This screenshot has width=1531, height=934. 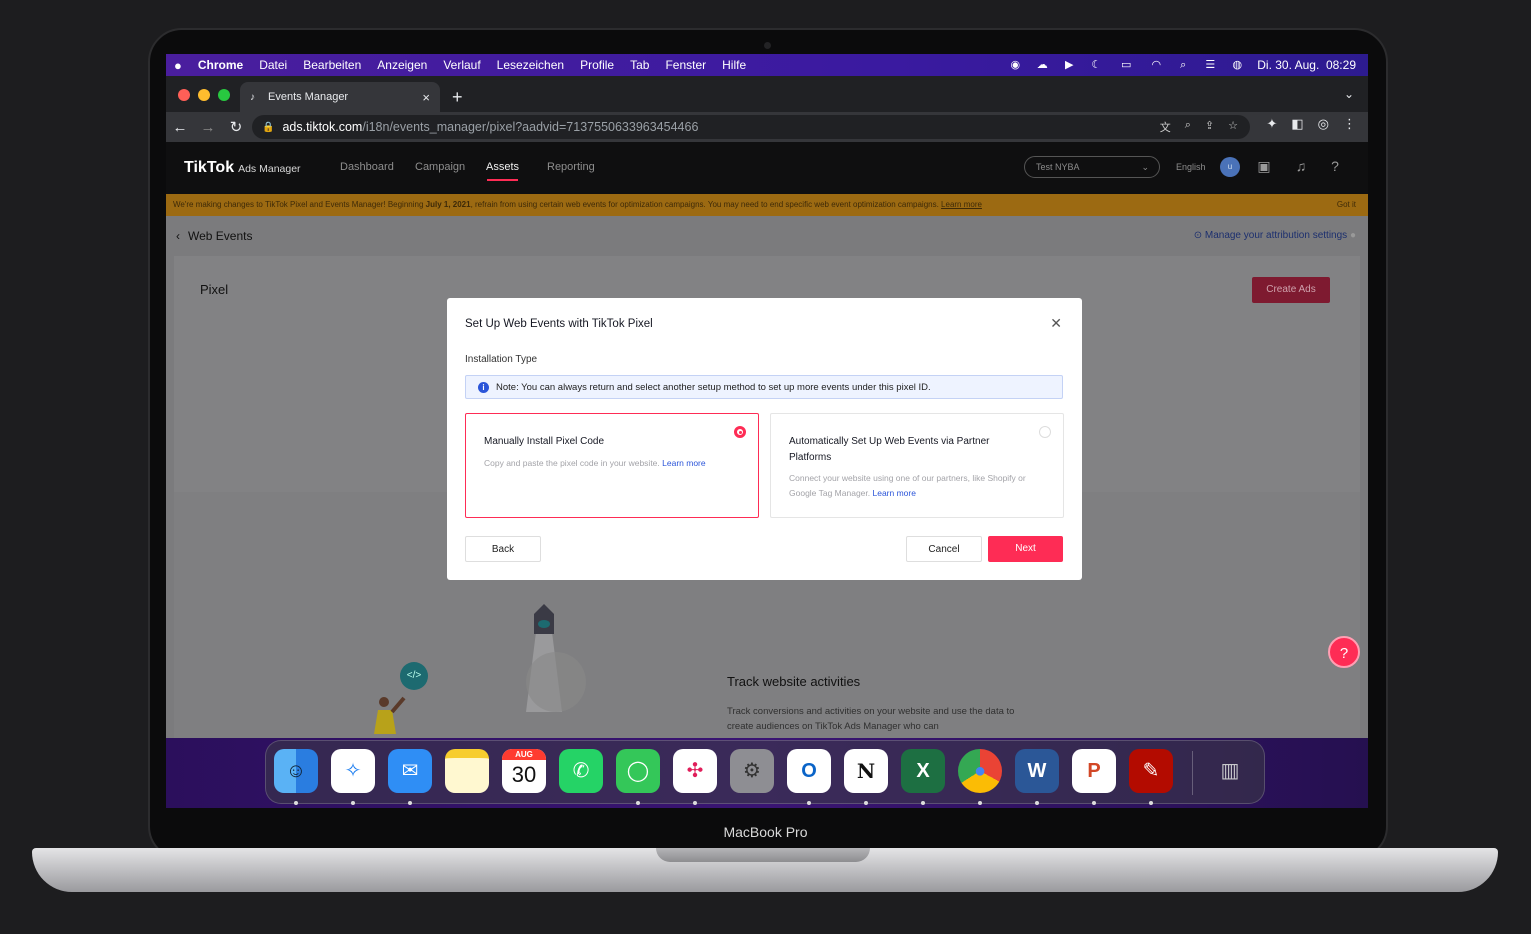 What do you see at coordinates (524, 771) in the screenshot?
I see `calendar-icon: AUG 30` at bounding box center [524, 771].